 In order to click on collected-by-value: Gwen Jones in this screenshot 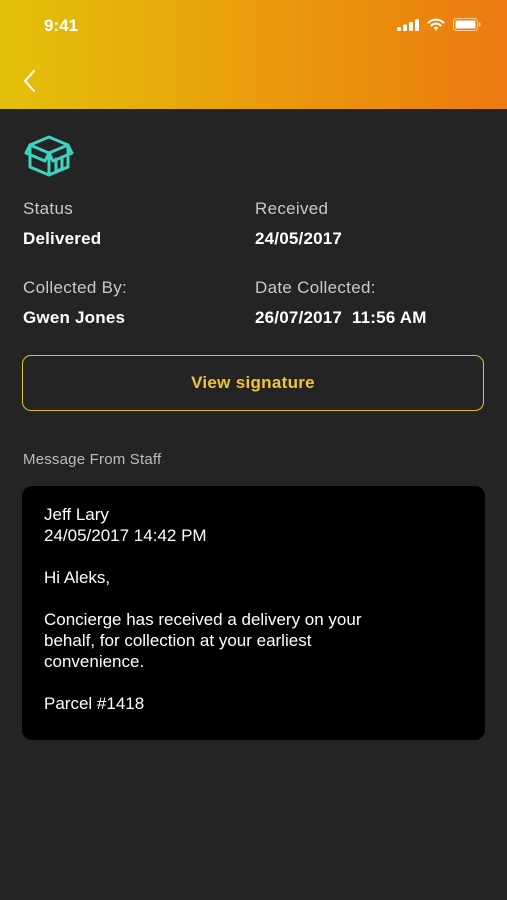, I will do `click(74, 317)`.